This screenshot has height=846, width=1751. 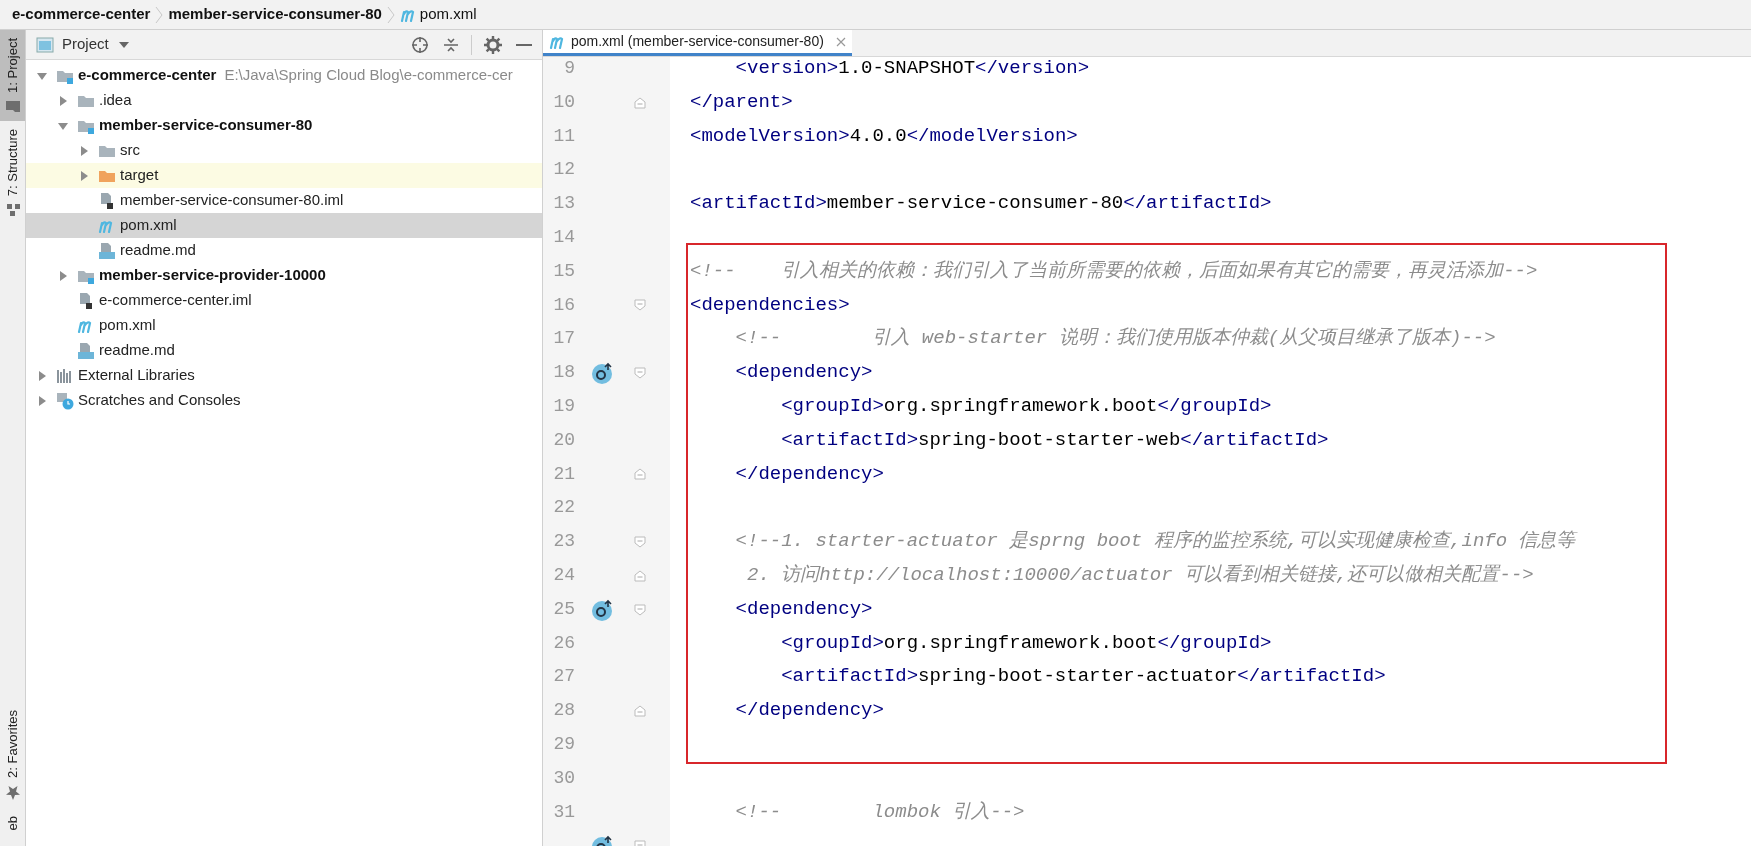 I want to click on line-number: 11, so click(x=564, y=136).